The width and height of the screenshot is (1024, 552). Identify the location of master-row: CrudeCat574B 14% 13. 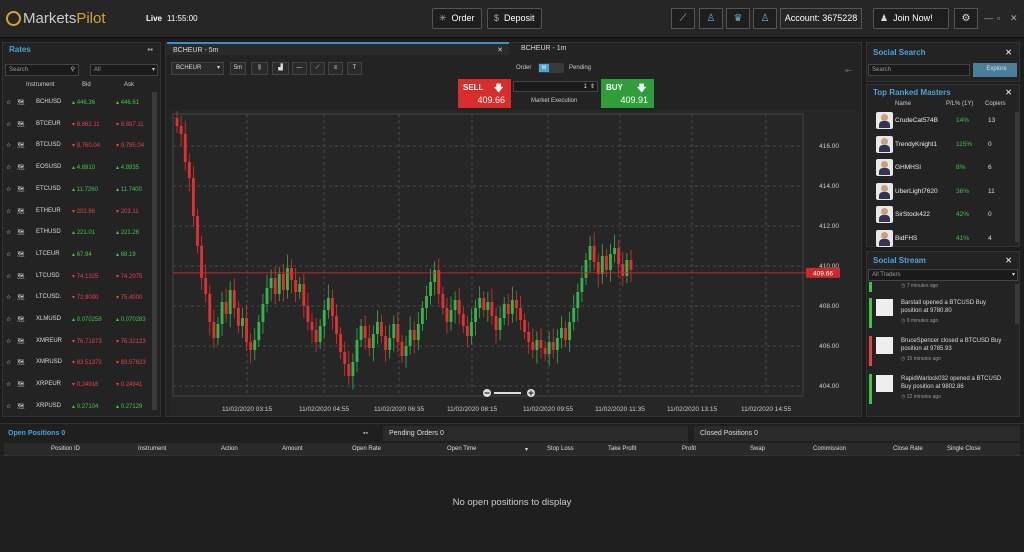
(942, 120).